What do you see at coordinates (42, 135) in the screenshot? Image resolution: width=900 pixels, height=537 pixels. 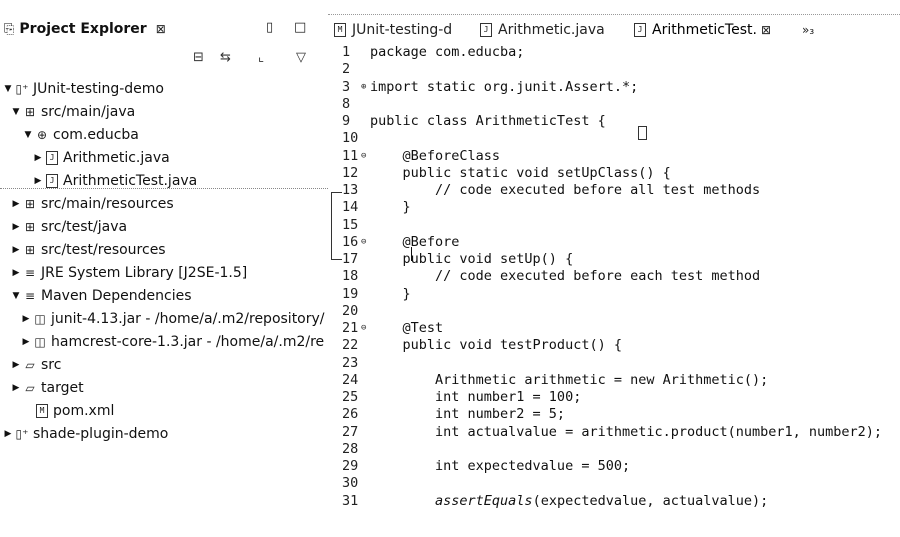 I see `package-icon: ⊕` at bounding box center [42, 135].